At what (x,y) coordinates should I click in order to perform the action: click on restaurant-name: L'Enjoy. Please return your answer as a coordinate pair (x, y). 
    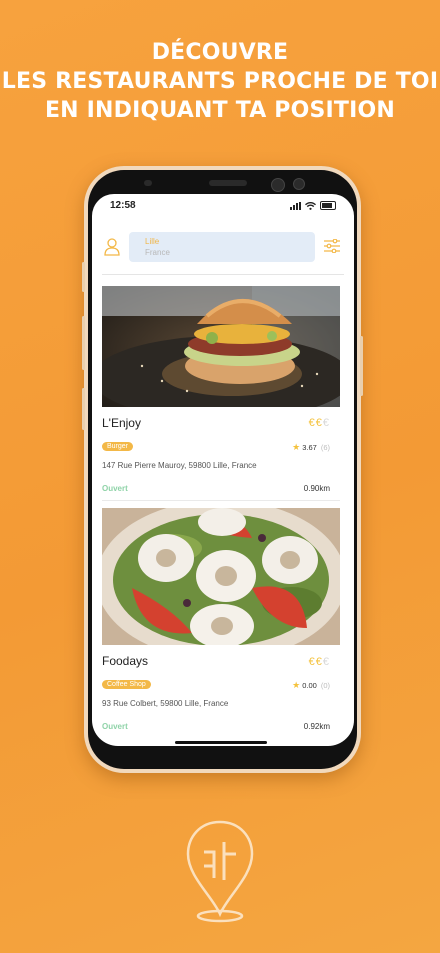
    Looking at the image, I should click on (121, 423).